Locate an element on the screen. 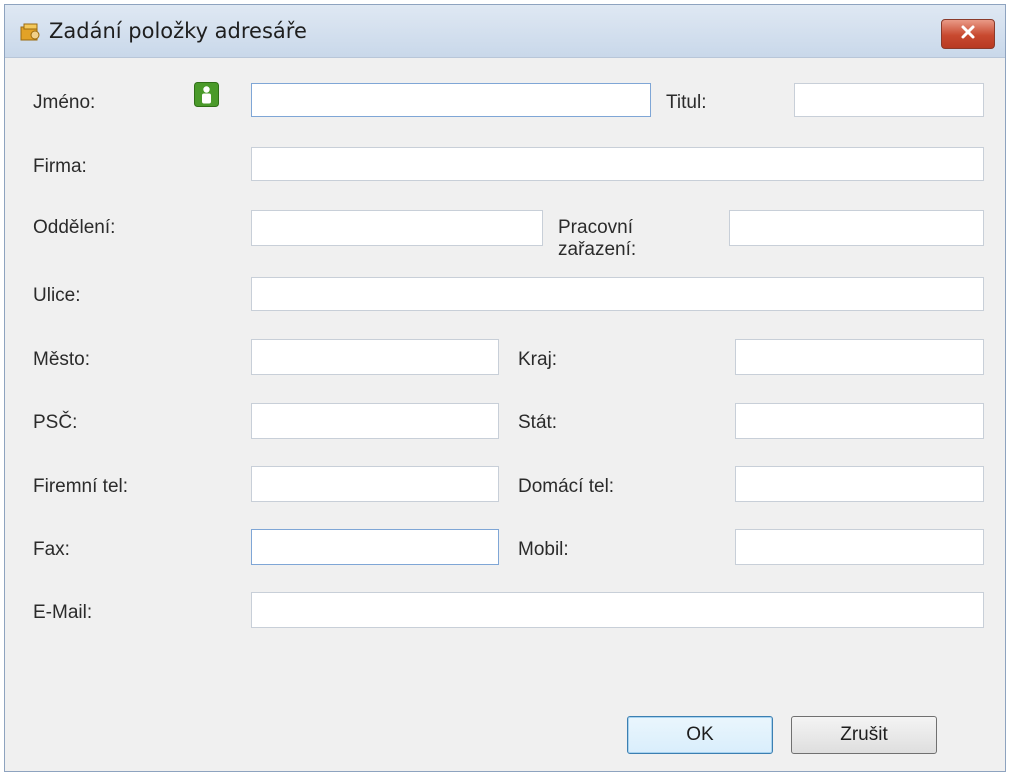  oddeleni-input is located at coordinates (397, 228).